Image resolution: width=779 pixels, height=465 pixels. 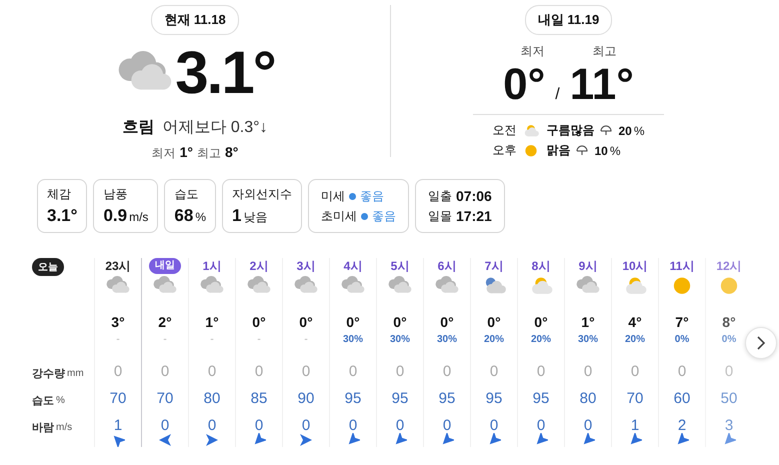 What do you see at coordinates (49, 401) in the screenshot?
I see `row-label: 습도 %` at bounding box center [49, 401].